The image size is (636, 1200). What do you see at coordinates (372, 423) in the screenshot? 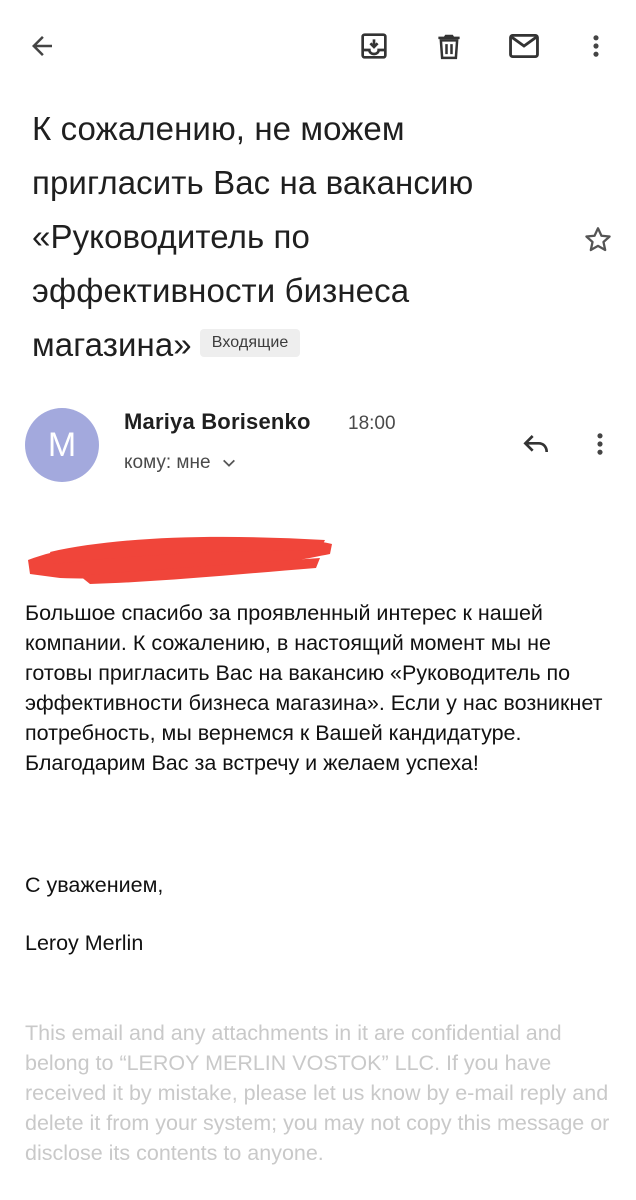
I see `sent-time: 18:00` at bounding box center [372, 423].